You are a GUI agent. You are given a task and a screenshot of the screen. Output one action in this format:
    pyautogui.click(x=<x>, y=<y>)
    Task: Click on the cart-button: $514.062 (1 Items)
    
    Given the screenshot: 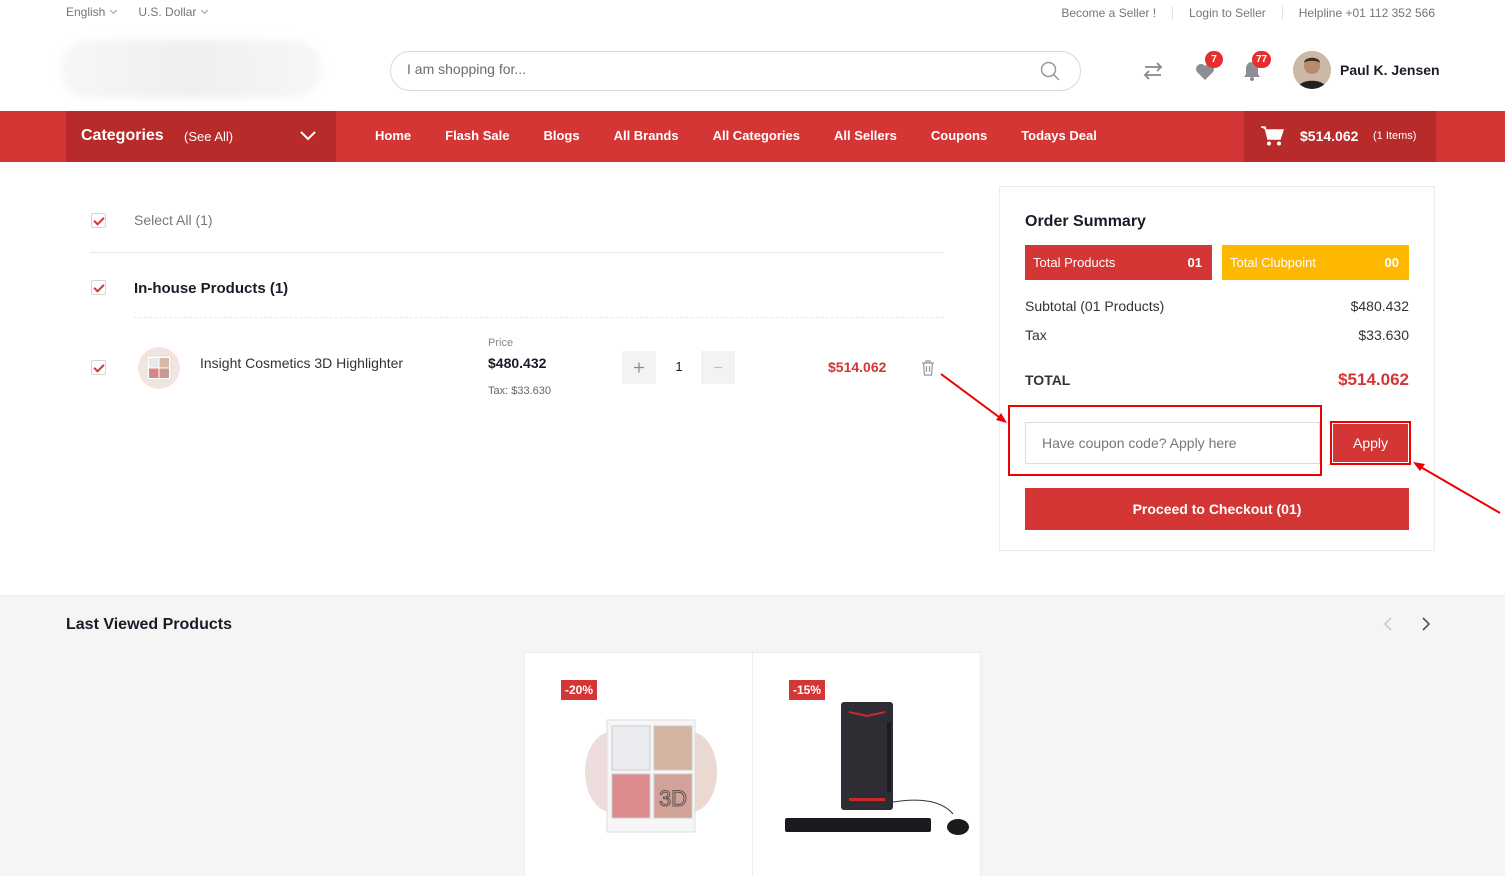 What is the action you would take?
    pyautogui.click(x=1340, y=136)
    